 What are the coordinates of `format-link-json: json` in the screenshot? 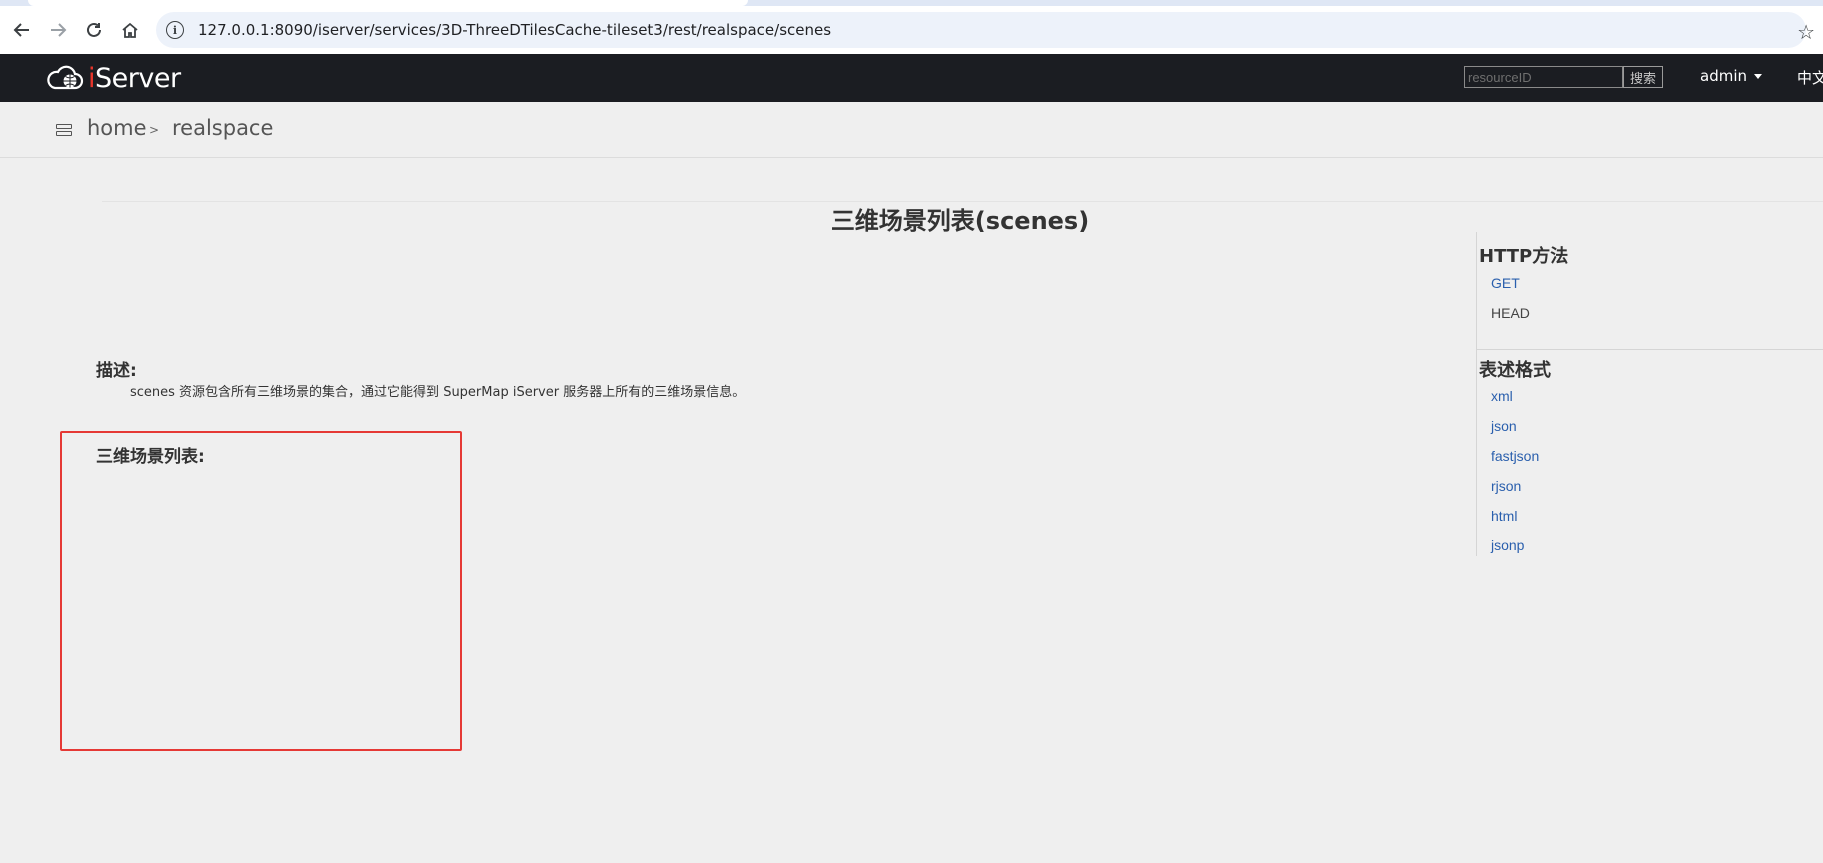 It's located at (1504, 426).